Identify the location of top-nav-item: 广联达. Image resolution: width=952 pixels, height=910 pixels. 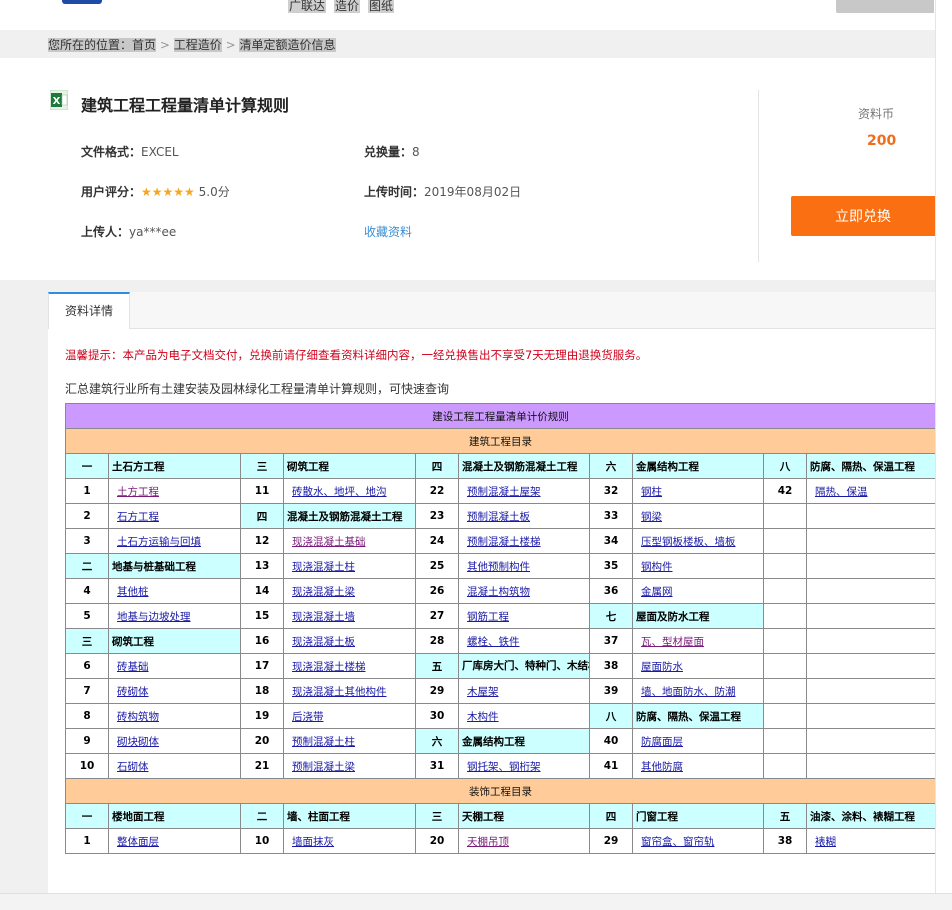
(307, 6).